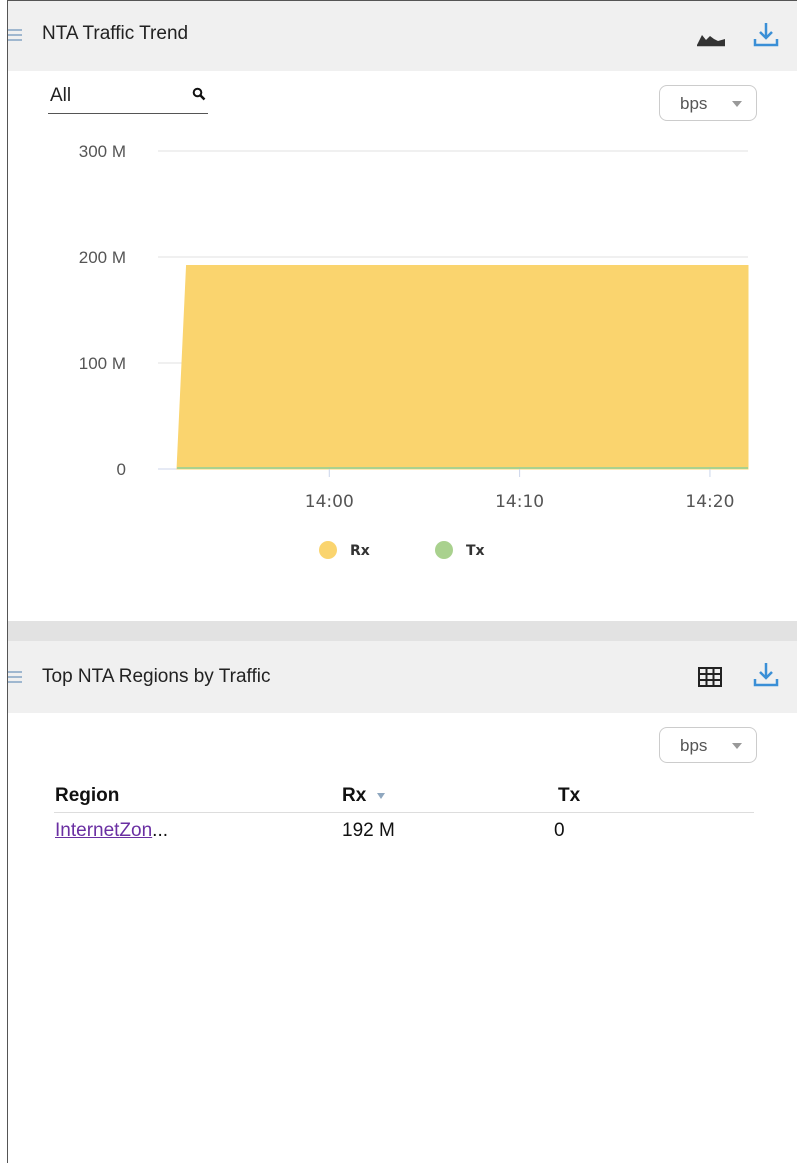 The image size is (797, 1163). Describe the element at coordinates (694, 103) in the screenshot. I see `trend-unit-label: bps` at that location.